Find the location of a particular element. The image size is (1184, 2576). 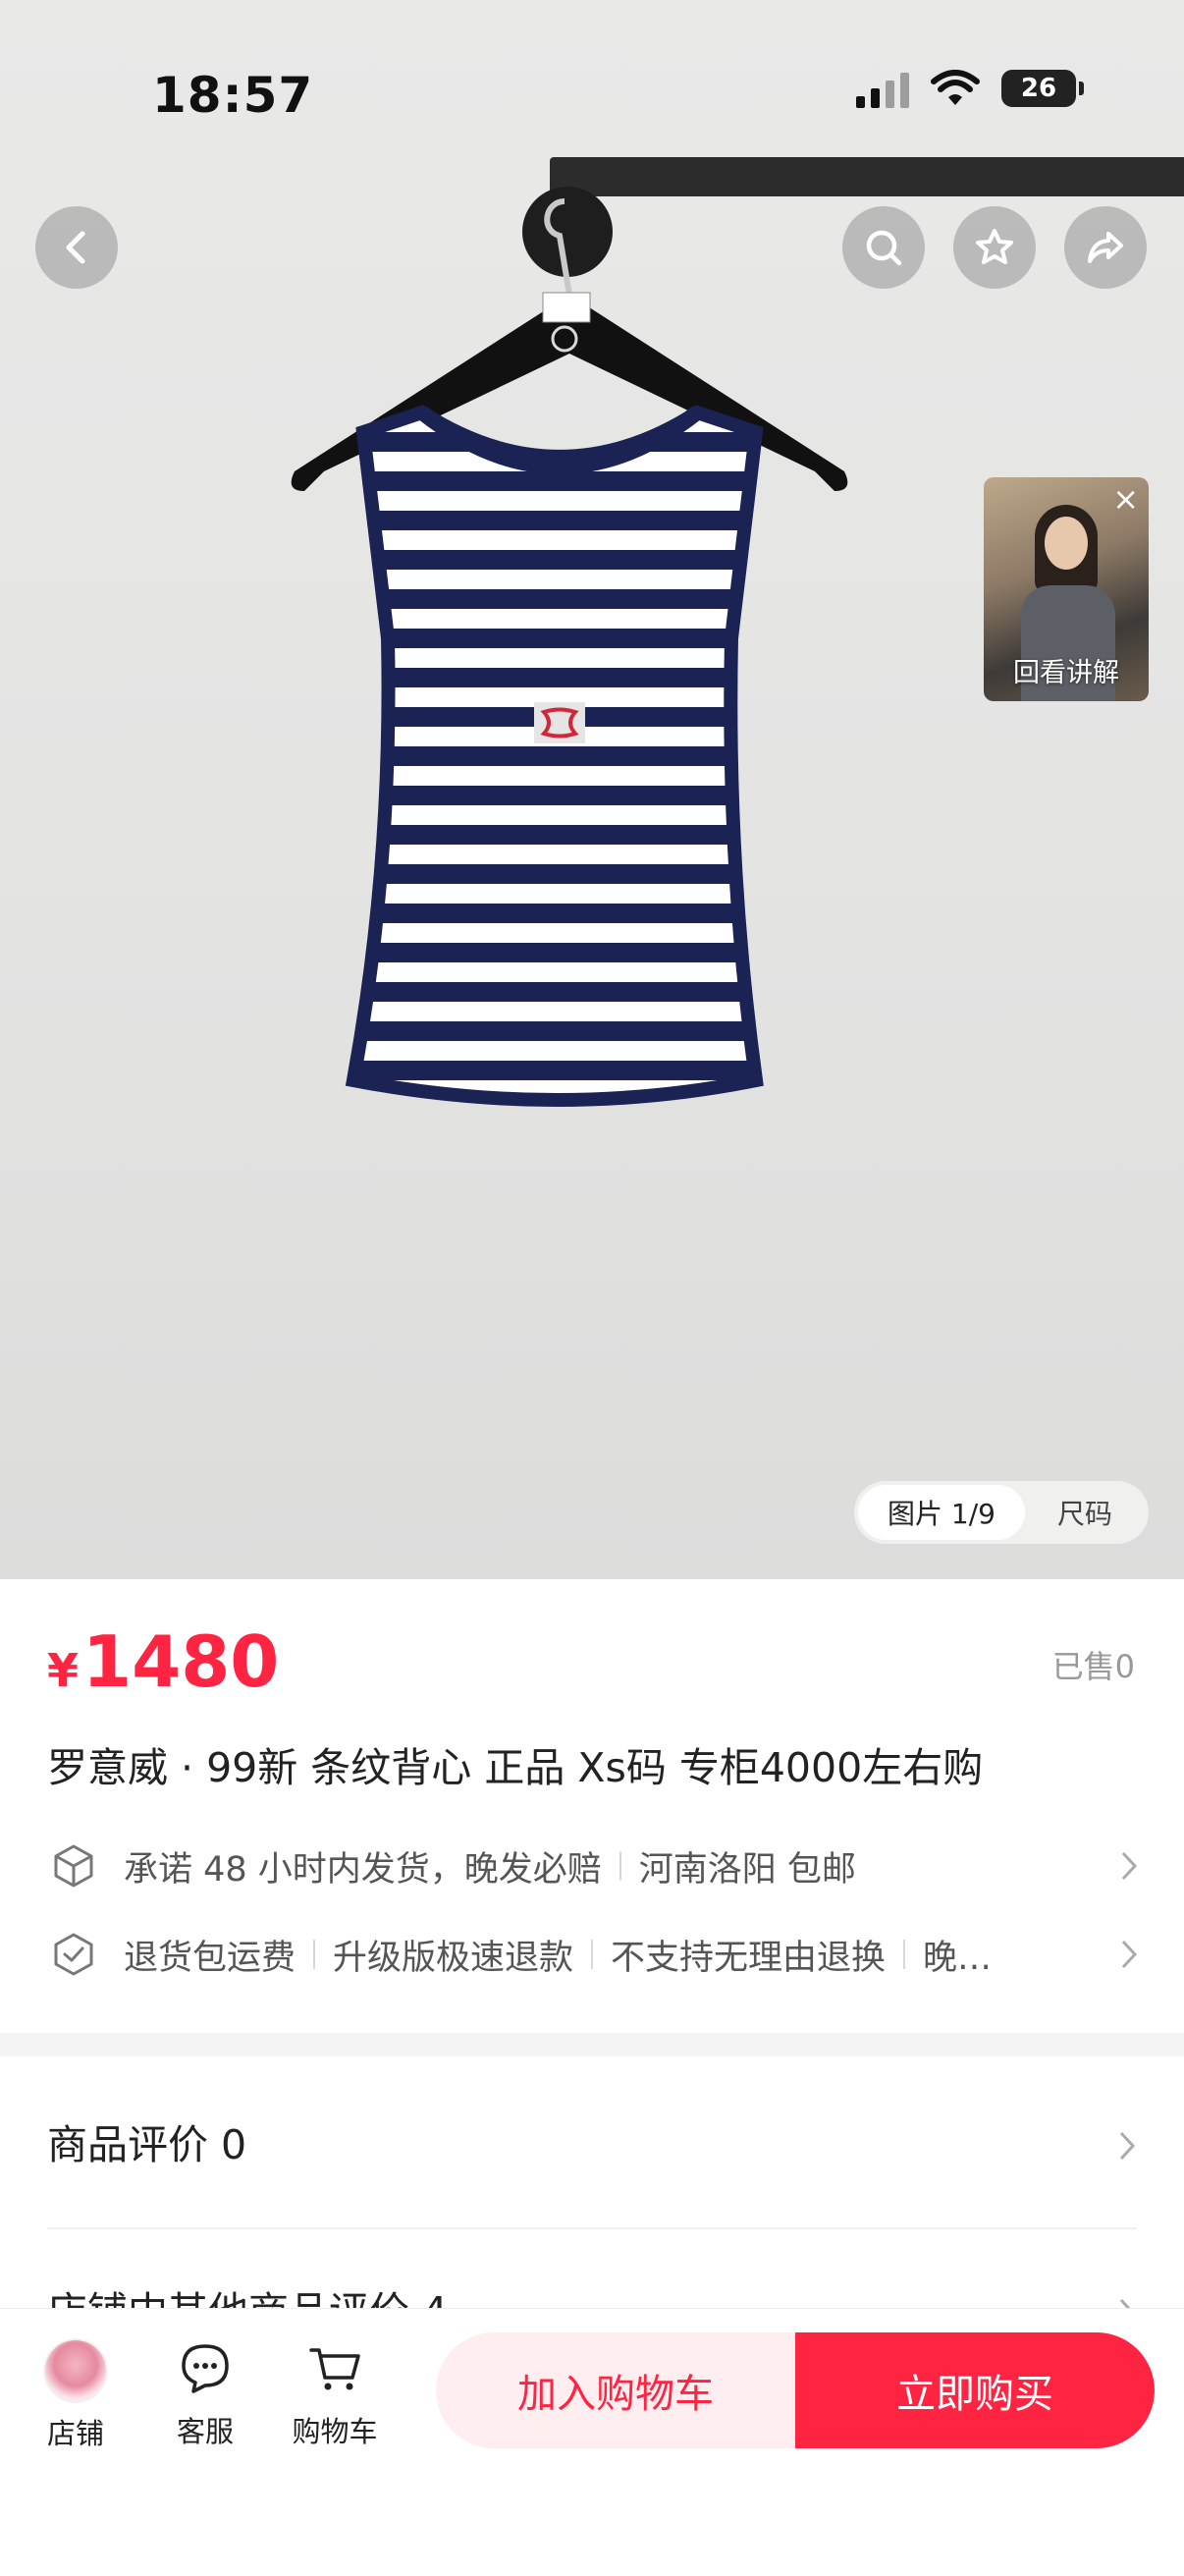

star-icon is located at coordinates (994, 246).